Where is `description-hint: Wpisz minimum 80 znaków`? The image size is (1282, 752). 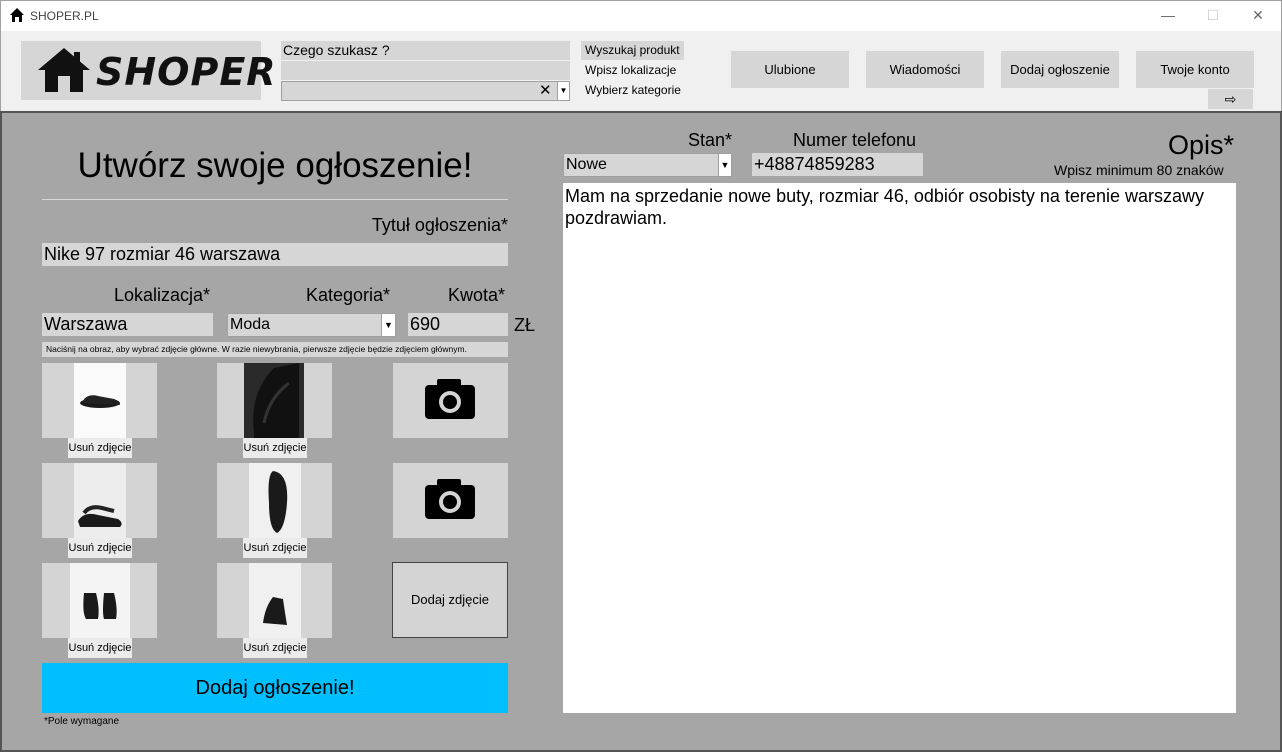 description-hint: Wpisz minimum 80 znaków is located at coordinates (1139, 170).